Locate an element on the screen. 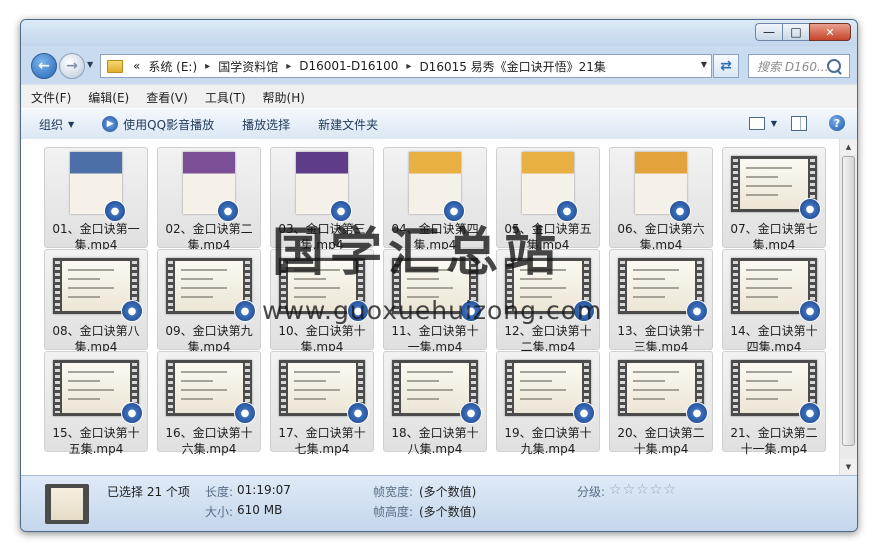 This screenshot has height=552, width=878. forward-arrow-icon: → is located at coordinates (72, 66).